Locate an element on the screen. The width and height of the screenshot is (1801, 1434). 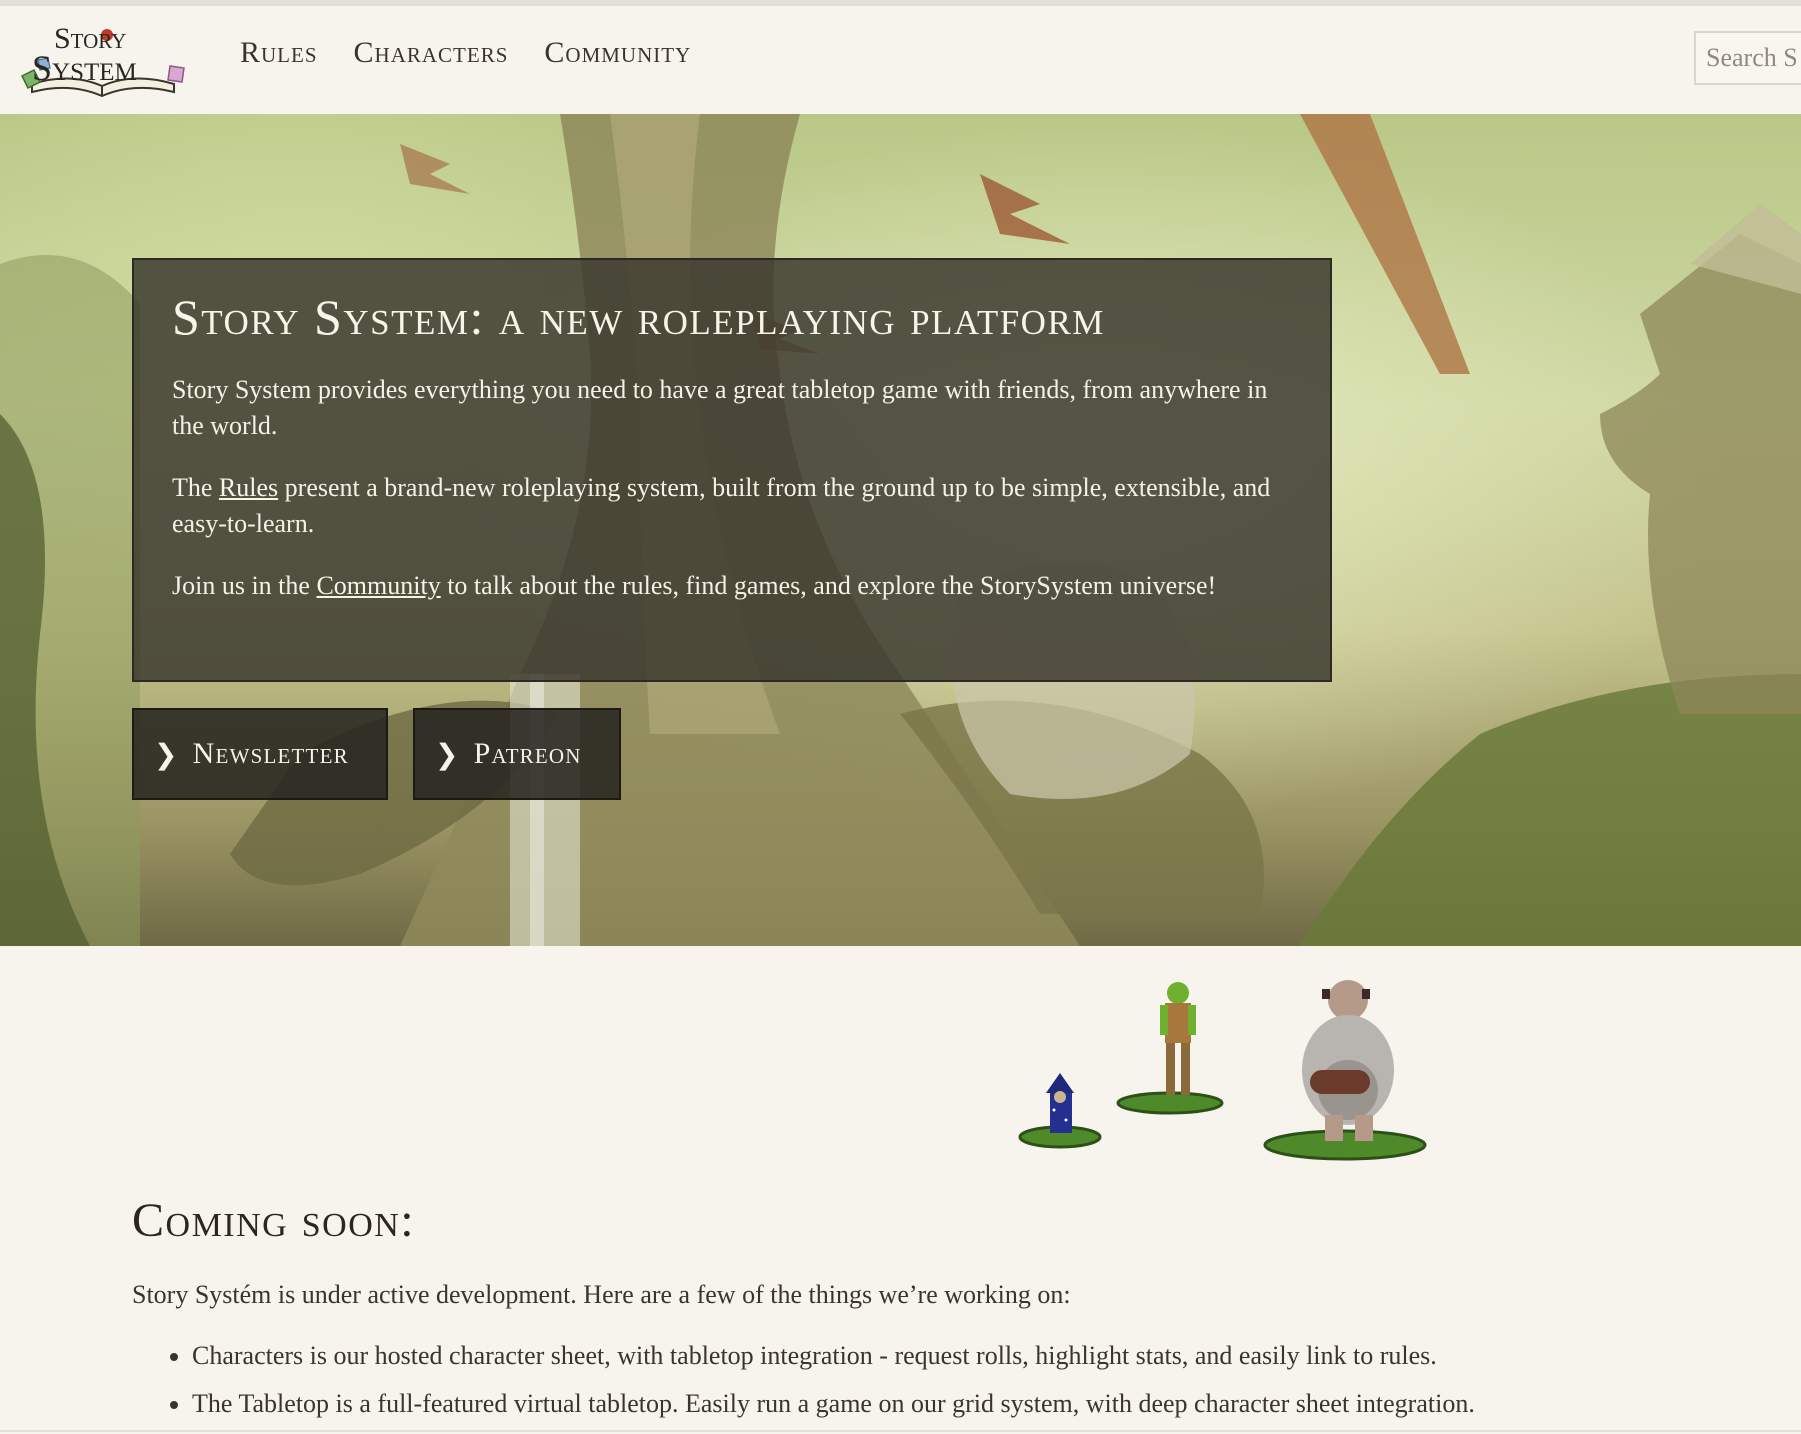
coming-soon-heading: Coming soon: is located at coordinates (274, 1220).